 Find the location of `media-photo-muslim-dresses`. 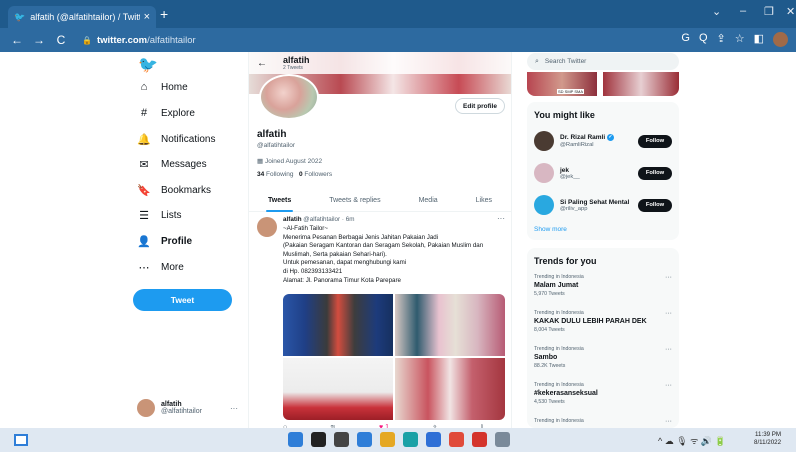

media-photo-muslim-dresses is located at coordinates (450, 325).